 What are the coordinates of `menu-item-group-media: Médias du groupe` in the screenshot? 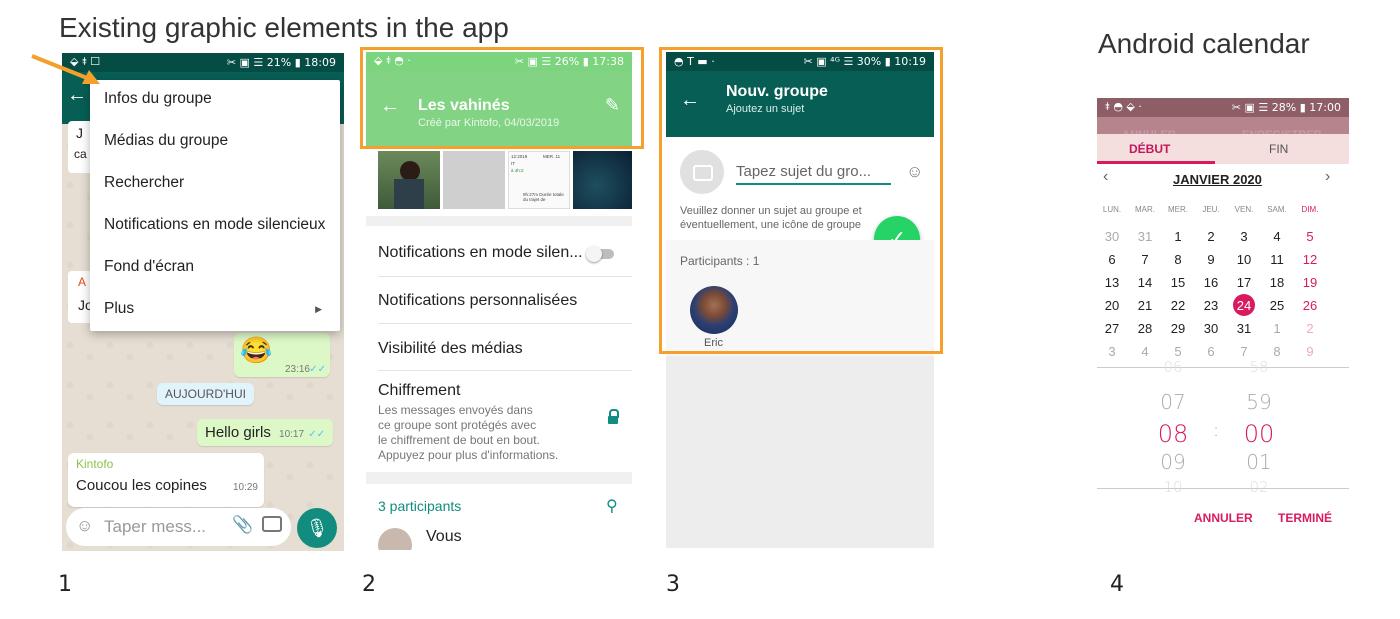 It's located at (166, 141).